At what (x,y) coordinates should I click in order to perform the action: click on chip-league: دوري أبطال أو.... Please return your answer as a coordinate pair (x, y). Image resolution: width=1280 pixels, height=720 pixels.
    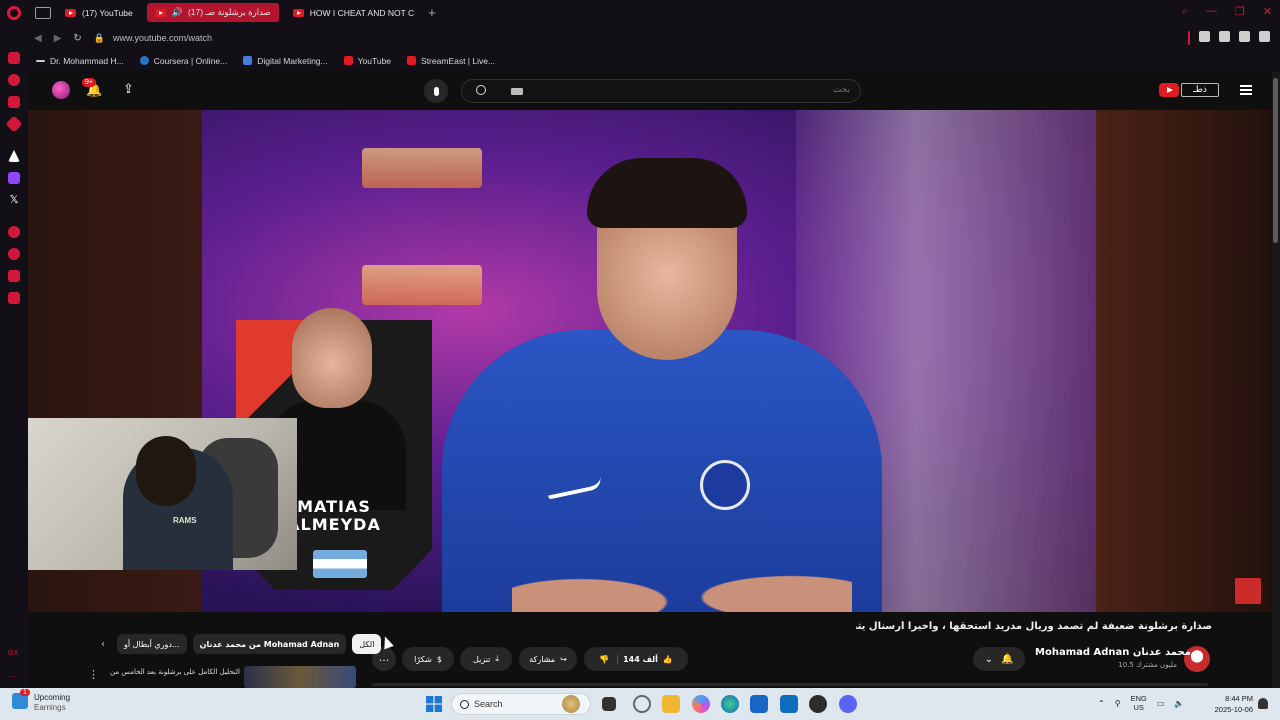
    Looking at the image, I should click on (152, 644).